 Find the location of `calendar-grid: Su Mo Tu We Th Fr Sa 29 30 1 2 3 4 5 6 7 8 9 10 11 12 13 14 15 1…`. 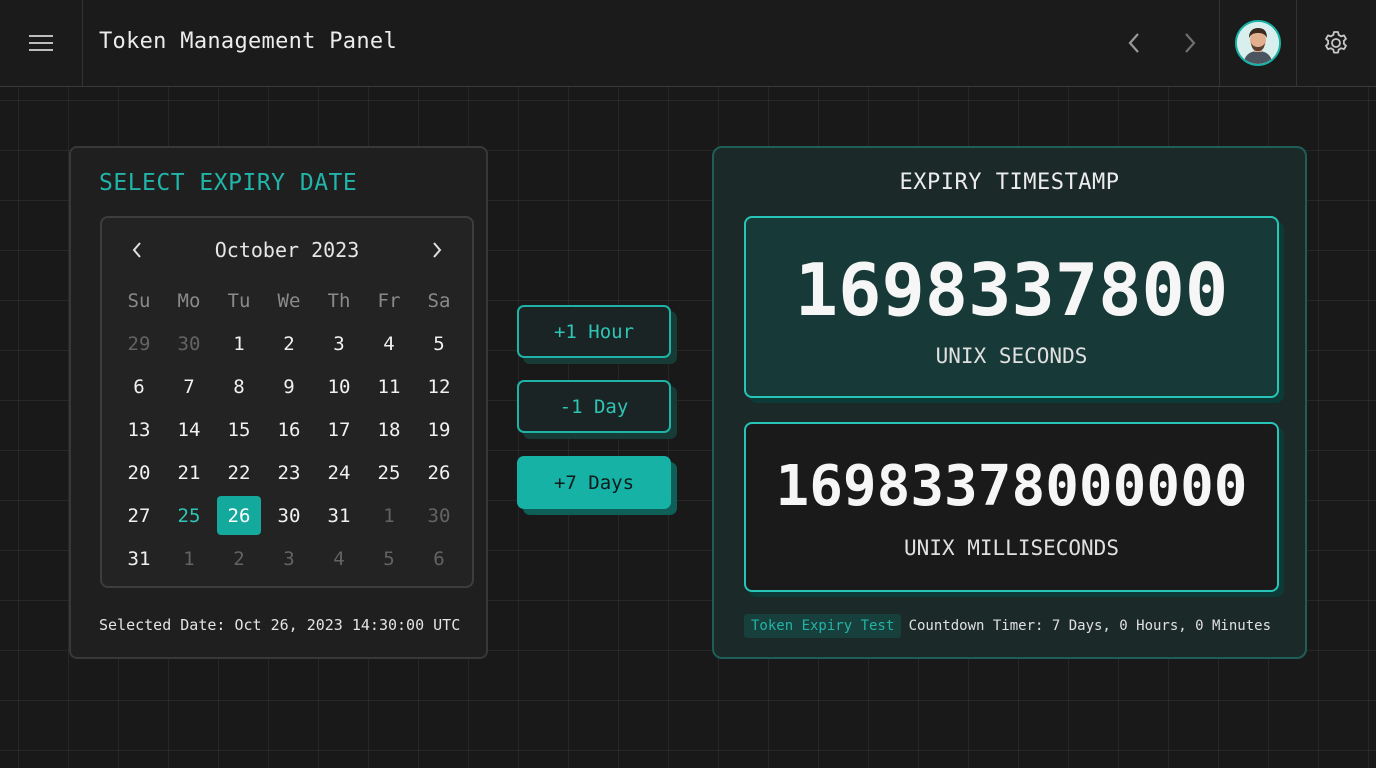

calendar-grid: Su Mo Tu We Th Fr Sa 29 30 1 2 3 4 5 6 7 8 9 10 11 12 13 14 15 1… is located at coordinates (289, 429).